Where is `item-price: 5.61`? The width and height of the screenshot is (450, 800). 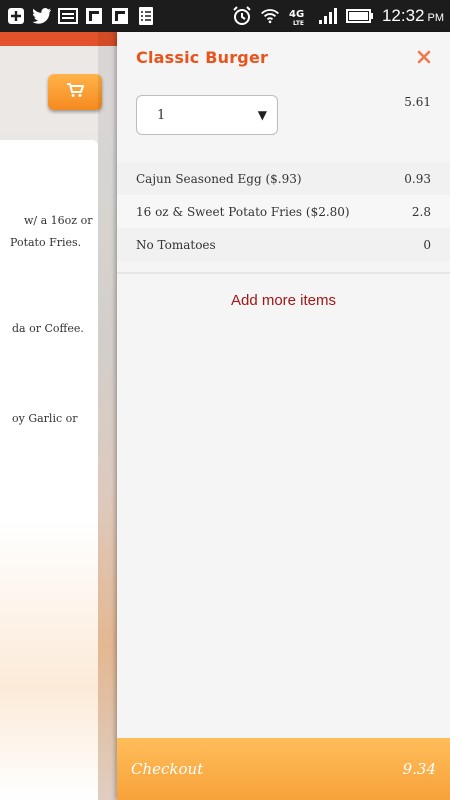 item-price: 5.61 is located at coordinates (417, 102).